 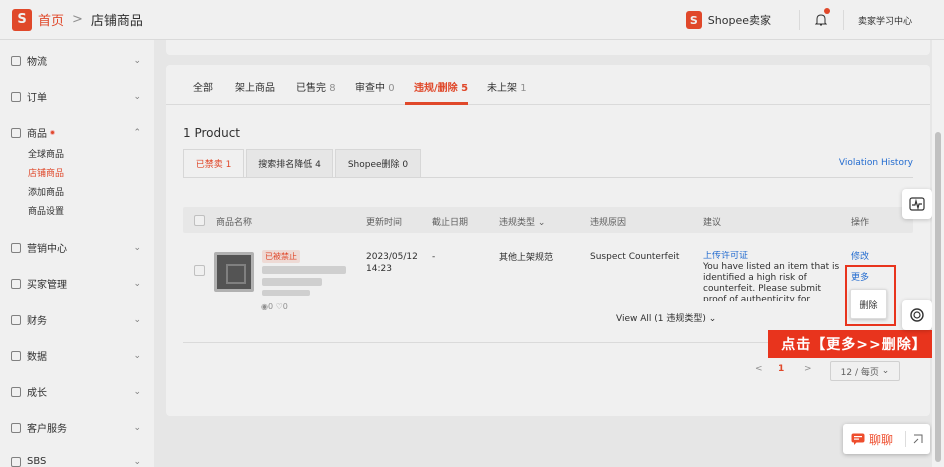 I want to click on view-all-label: View All (1 违规类型), so click(x=661, y=319).